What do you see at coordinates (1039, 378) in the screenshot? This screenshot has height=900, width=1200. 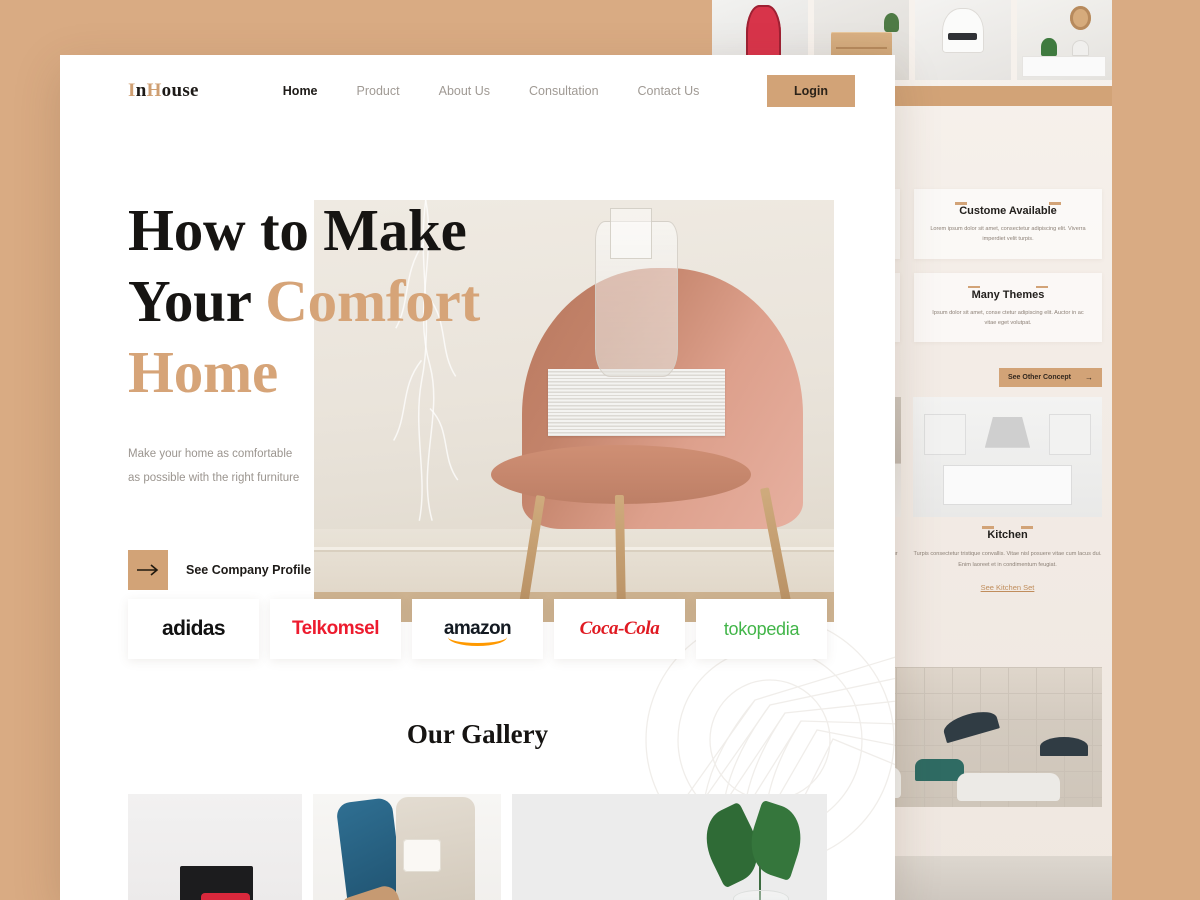 I see `see-other-concept-label: See Other Concept` at bounding box center [1039, 378].